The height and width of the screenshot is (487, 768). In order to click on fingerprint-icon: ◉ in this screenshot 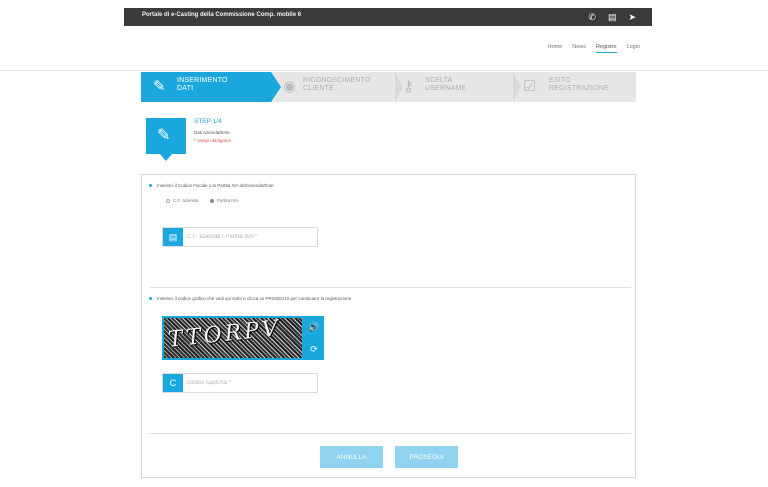, I will do `click(290, 86)`.